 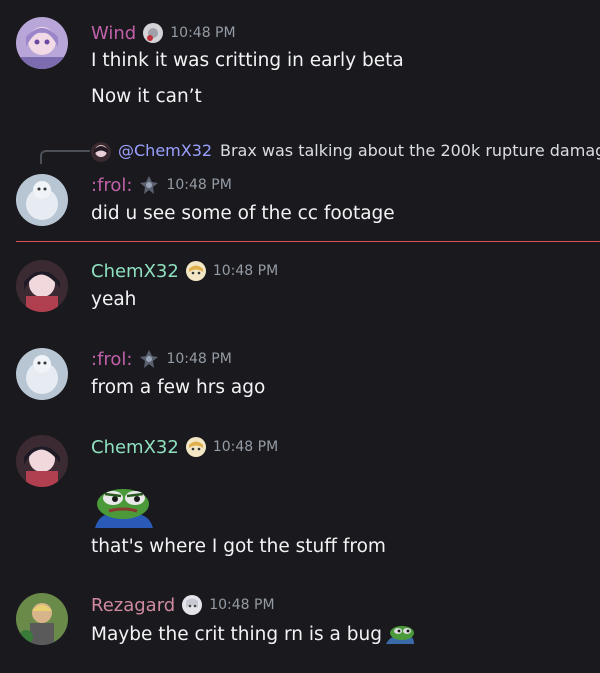 I want to click on message-chemx32: ChemX32 10:48 PM yeah, so click(x=300, y=290).